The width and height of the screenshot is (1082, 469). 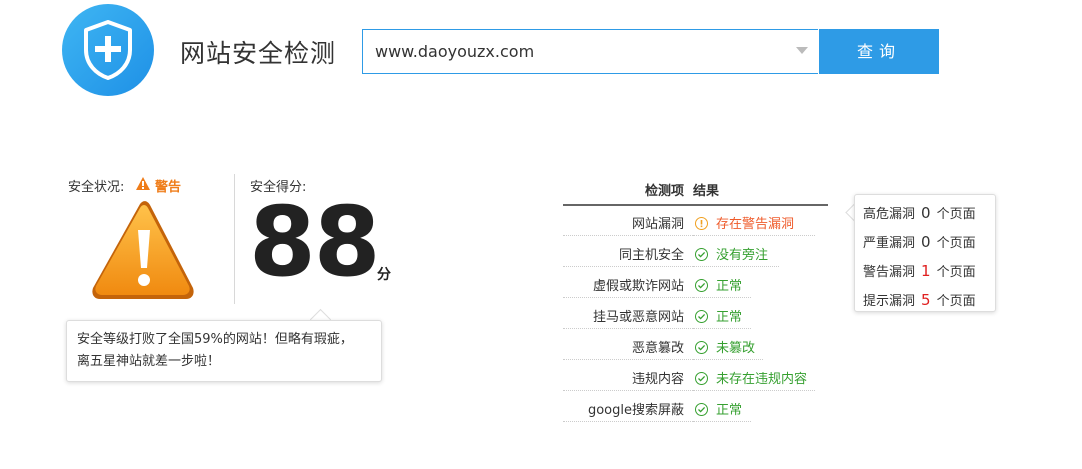 I want to click on shield-plus-icon, so click(x=108, y=50).